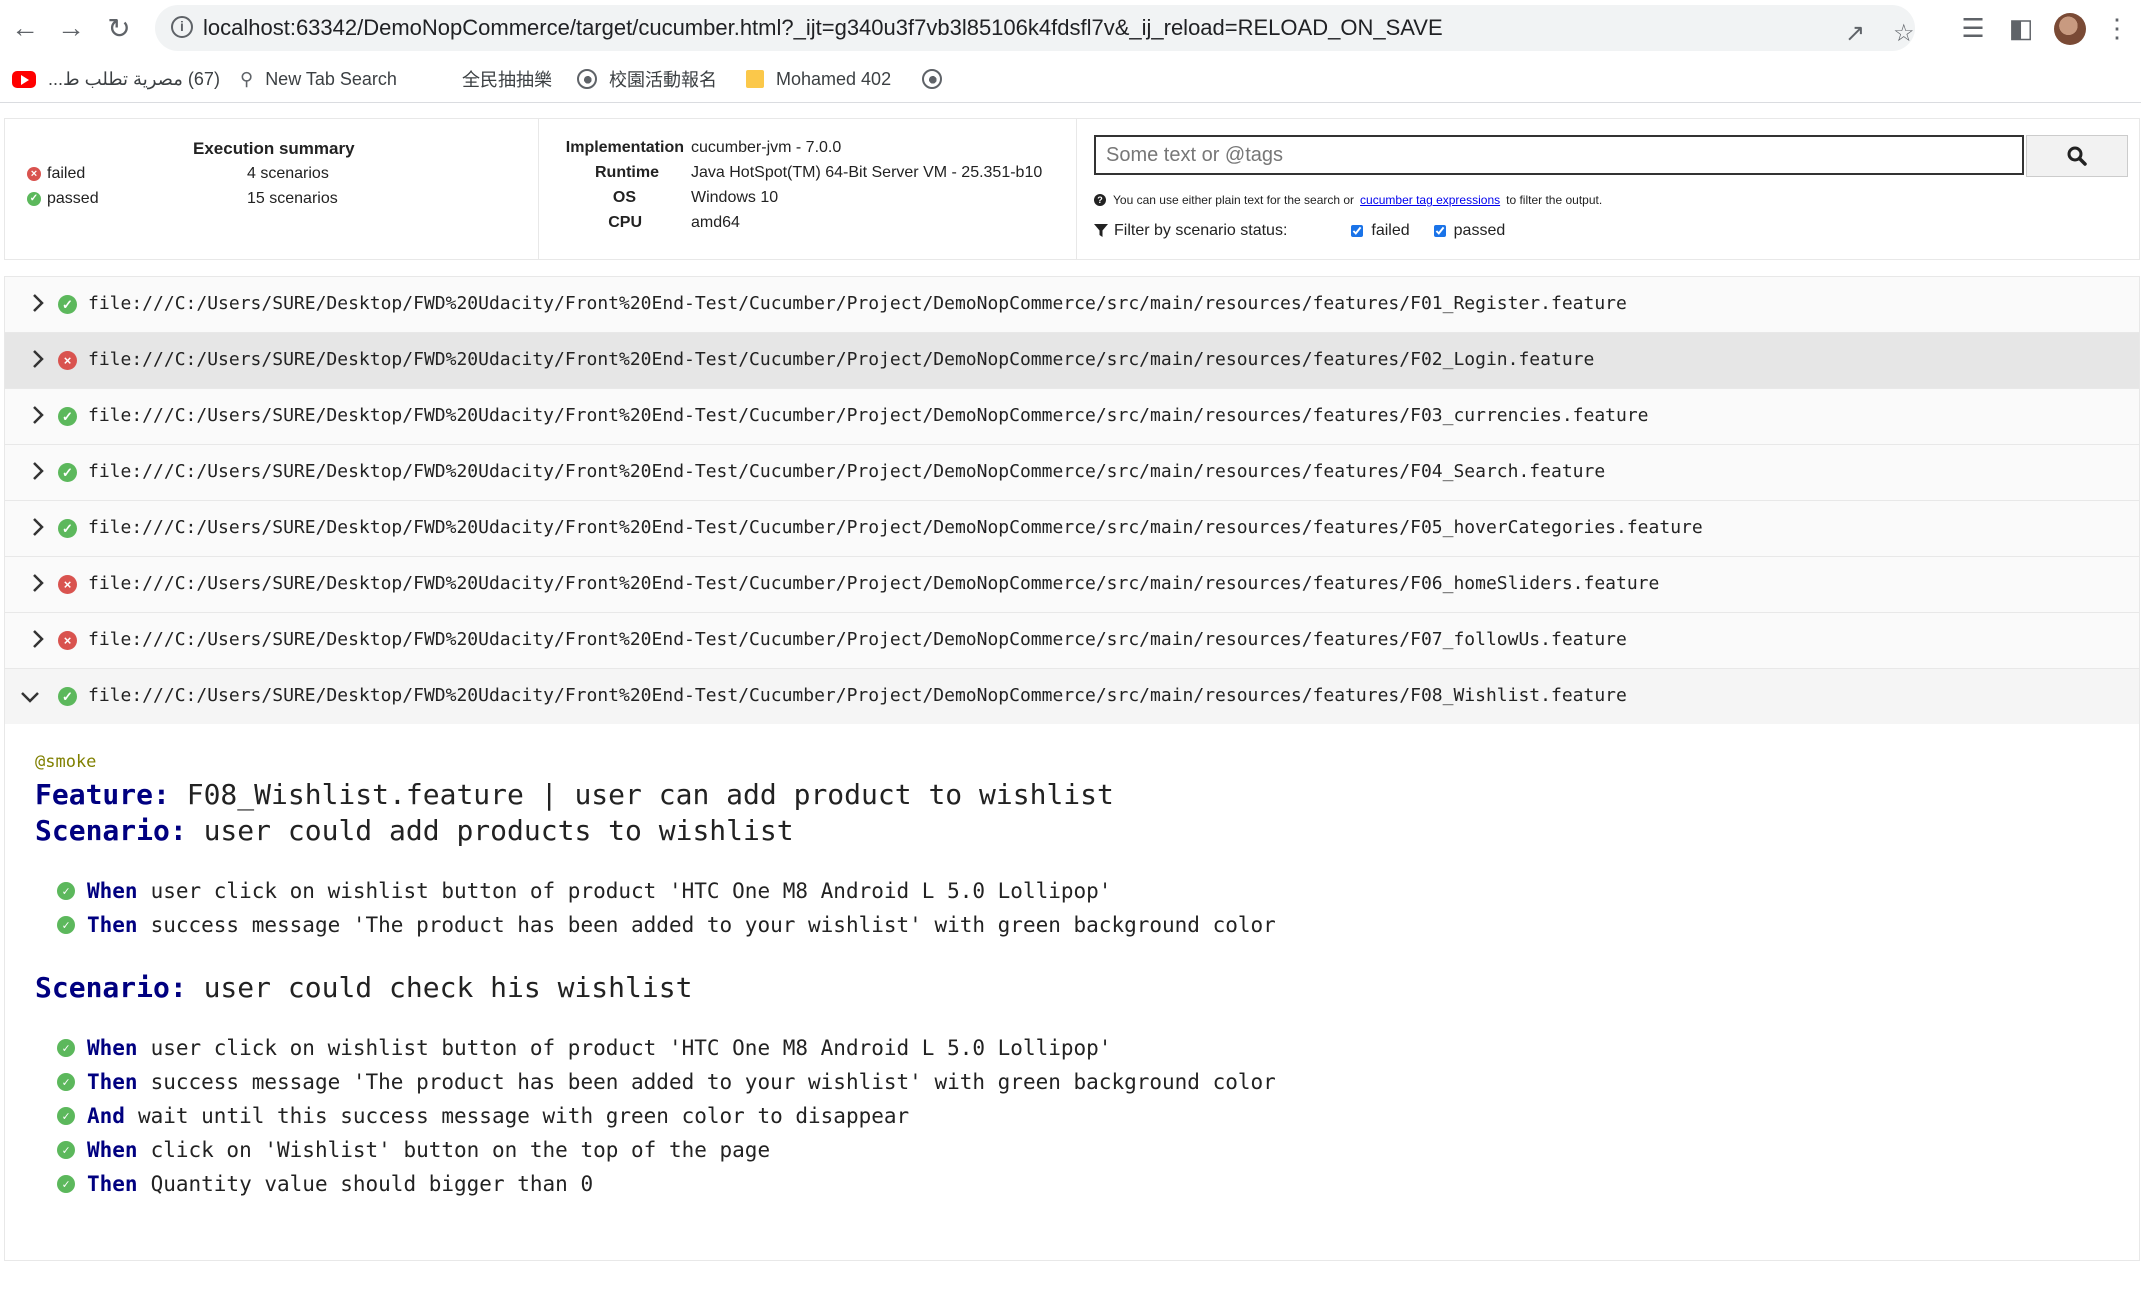 Image resolution: width=2141 pixels, height=1306 pixels. I want to click on search-button, so click(2077, 156).